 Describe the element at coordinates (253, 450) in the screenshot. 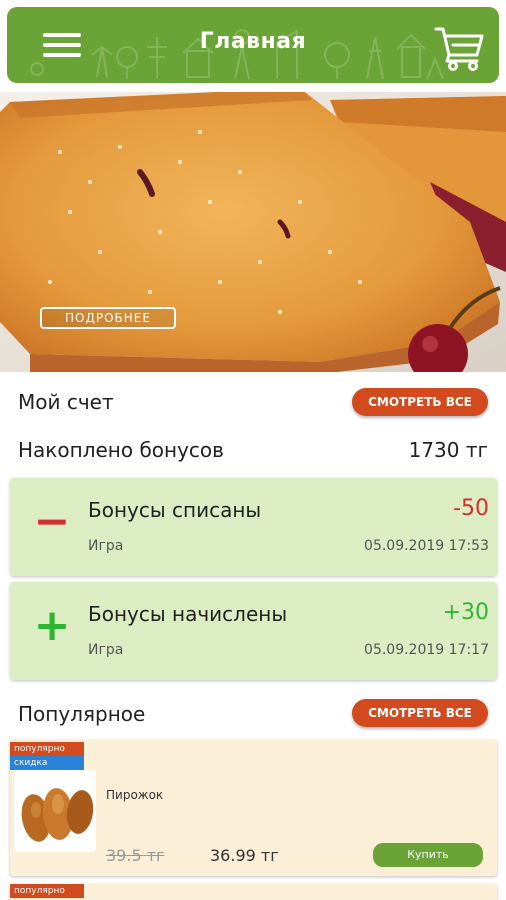

I see `accumulated-bonus-row: Накоплено бонусов 1730 тг` at that location.